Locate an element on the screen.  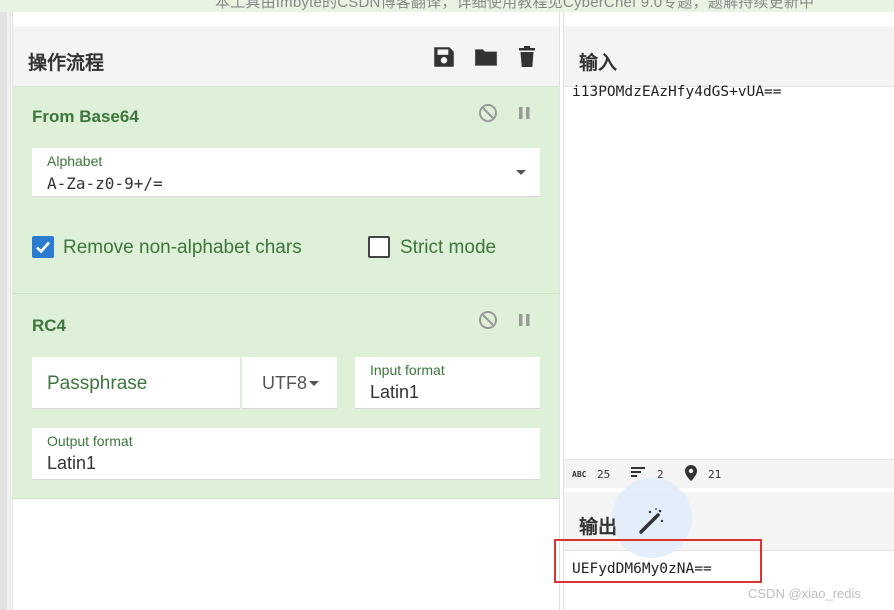
trash-icon is located at coordinates (528, 57).